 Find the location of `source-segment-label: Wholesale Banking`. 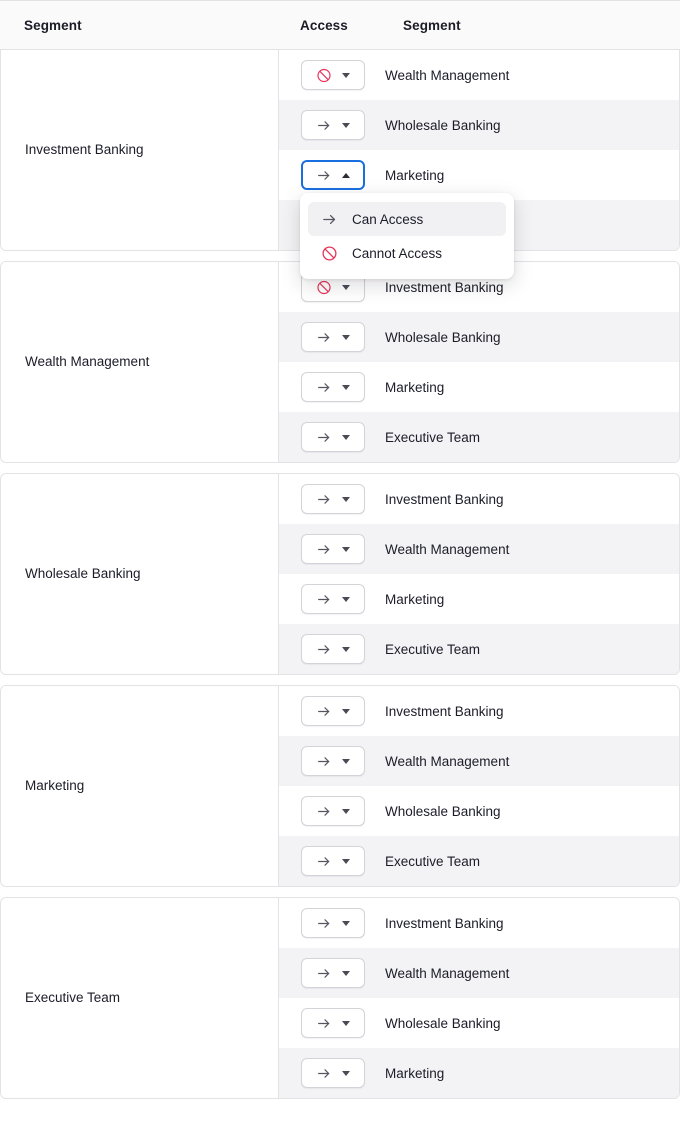

source-segment-label: Wholesale Banking is located at coordinates (83, 574).